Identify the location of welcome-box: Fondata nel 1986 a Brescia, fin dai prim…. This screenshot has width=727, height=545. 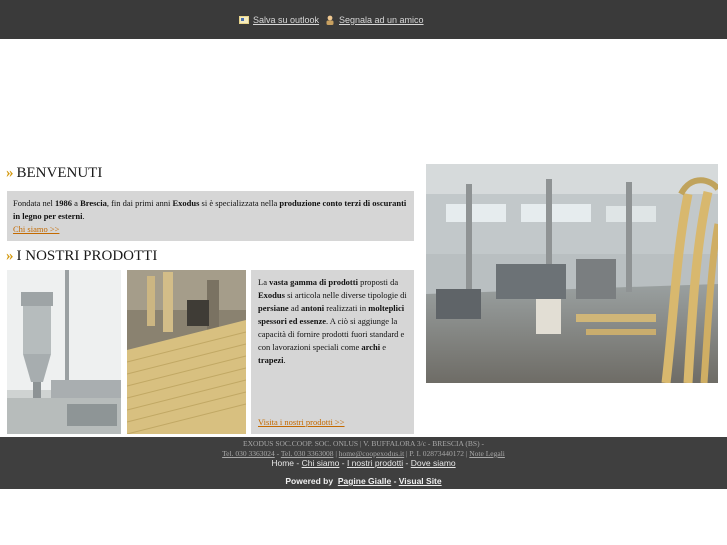
(210, 216).